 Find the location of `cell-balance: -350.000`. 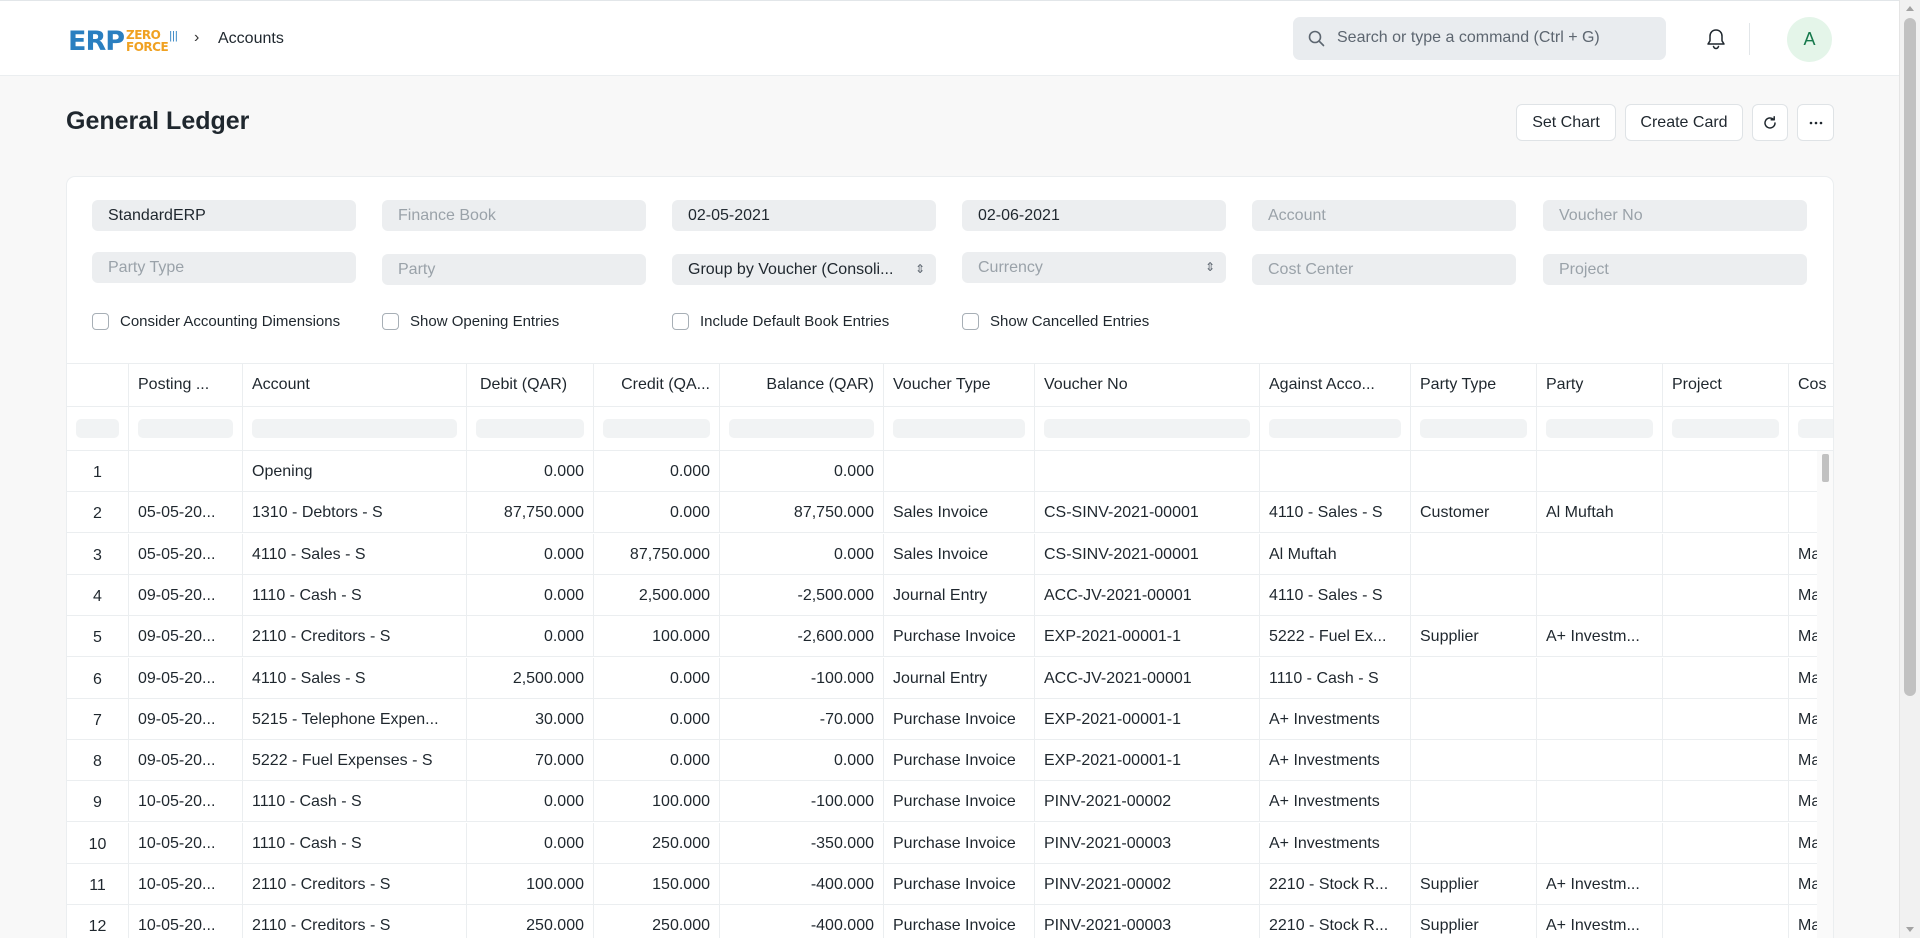

cell-balance: -350.000 is located at coordinates (802, 842).